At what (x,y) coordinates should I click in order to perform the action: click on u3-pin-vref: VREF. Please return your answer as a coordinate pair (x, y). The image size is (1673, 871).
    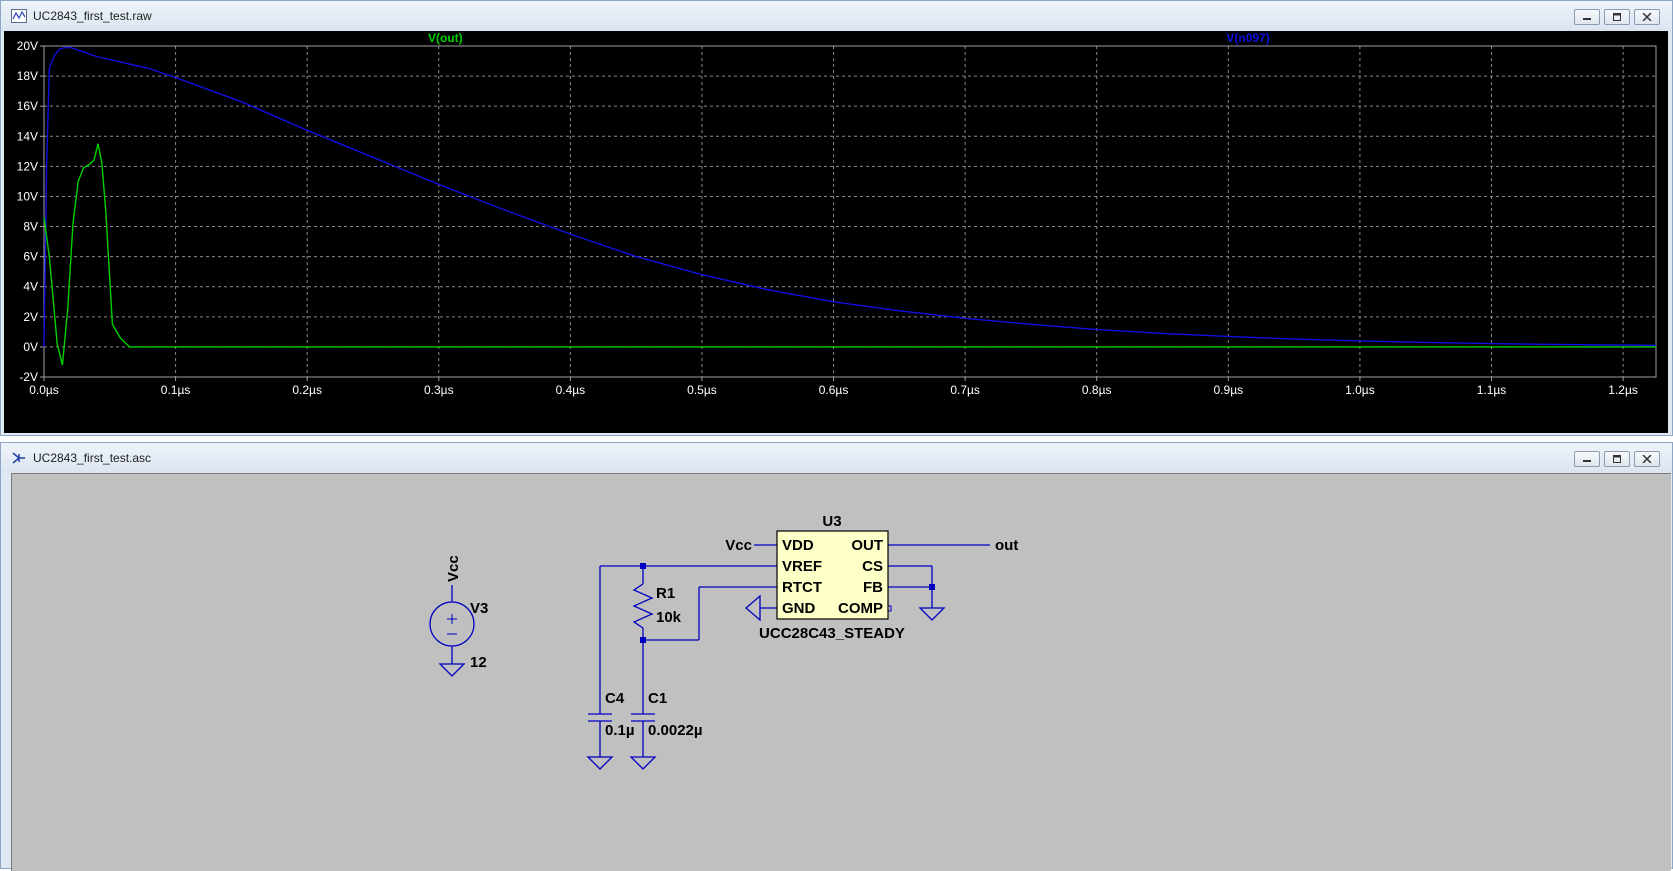
    Looking at the image, I should click on (802, 566).